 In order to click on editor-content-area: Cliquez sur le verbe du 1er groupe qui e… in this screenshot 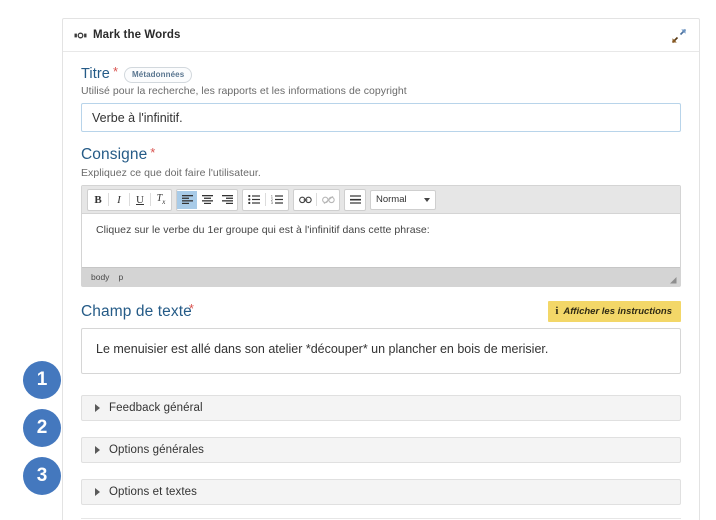, I will do `click(381, 240)`.